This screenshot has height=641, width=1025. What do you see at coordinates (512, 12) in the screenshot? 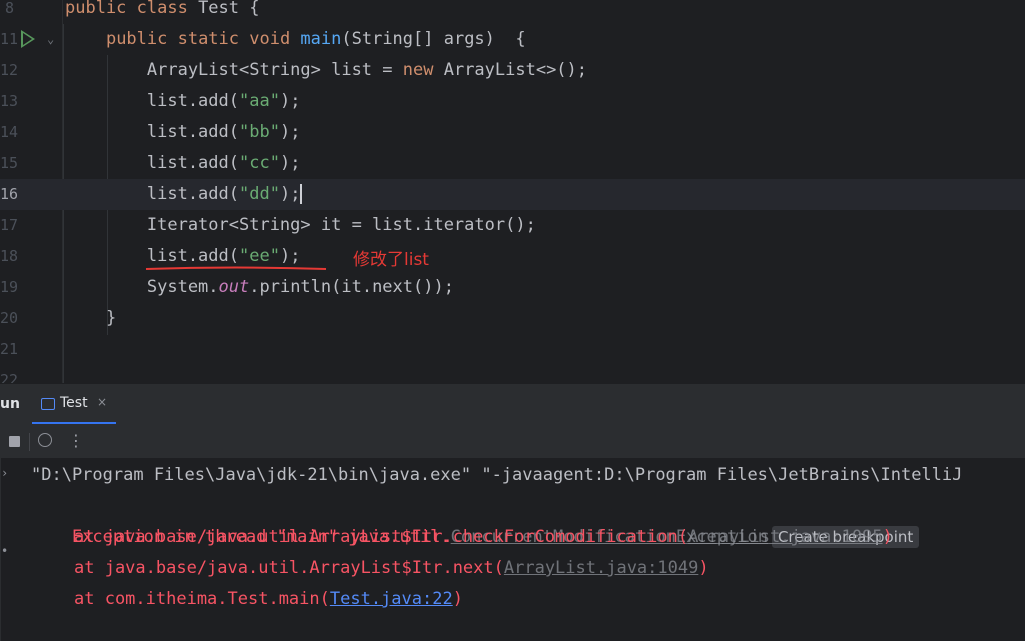
I see `code-line: 8 public class Test {` at bounding box center [512, 12].